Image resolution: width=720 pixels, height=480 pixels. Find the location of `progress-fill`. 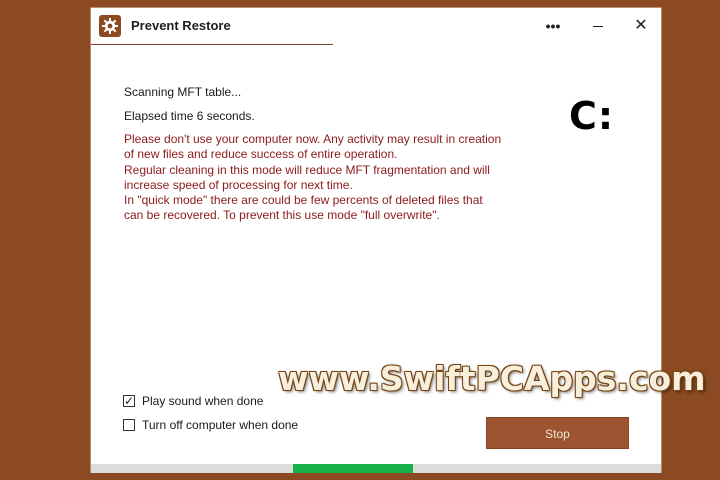

progress-fill is located at coordinates (353, 468).